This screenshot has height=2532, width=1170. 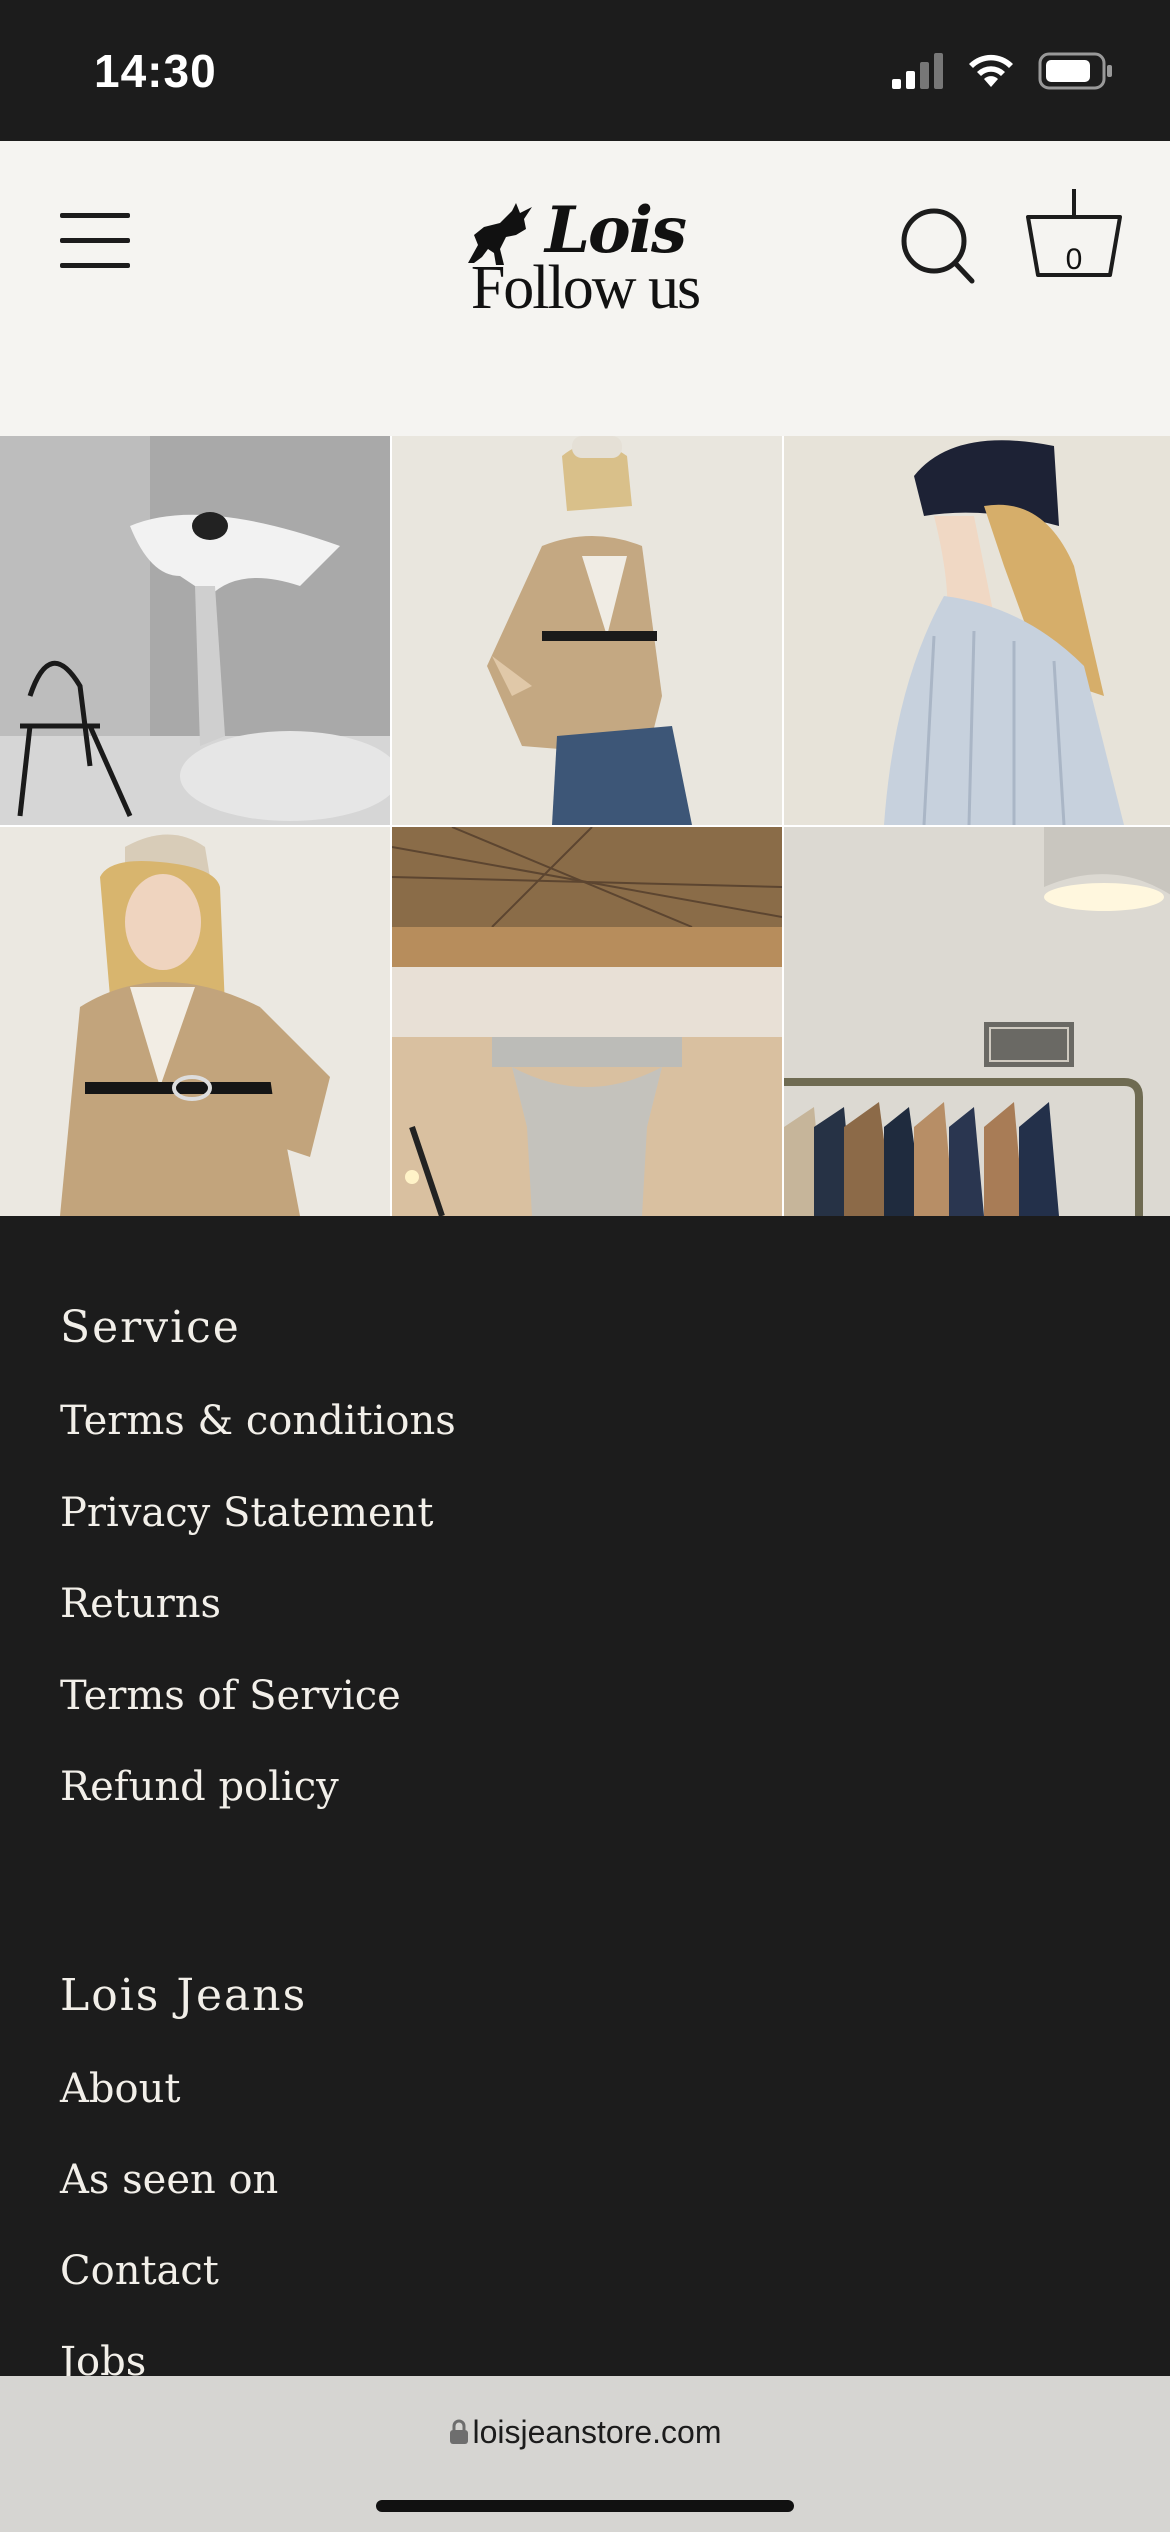 I want to click on bw-billowing-shirt-photo, so click(x=195, y=630).